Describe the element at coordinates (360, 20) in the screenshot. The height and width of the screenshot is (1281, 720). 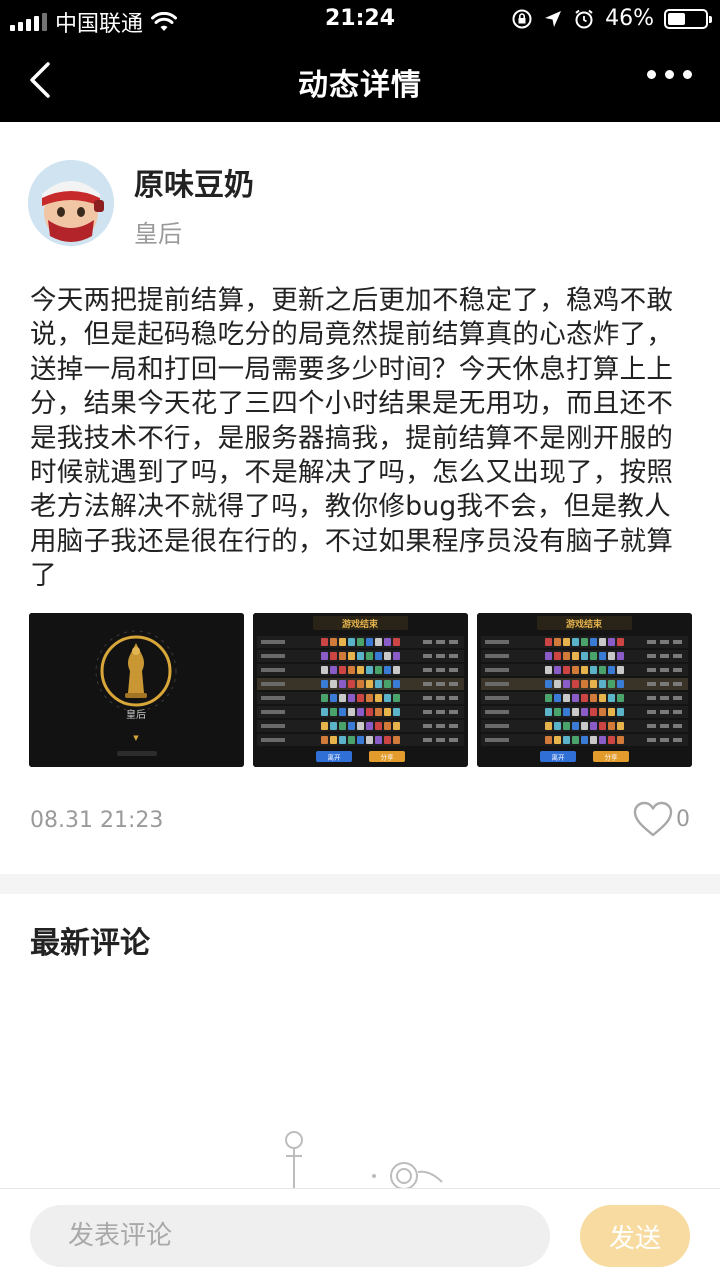
I see `status-bar: 中国联通 21:24 46%` at that location.